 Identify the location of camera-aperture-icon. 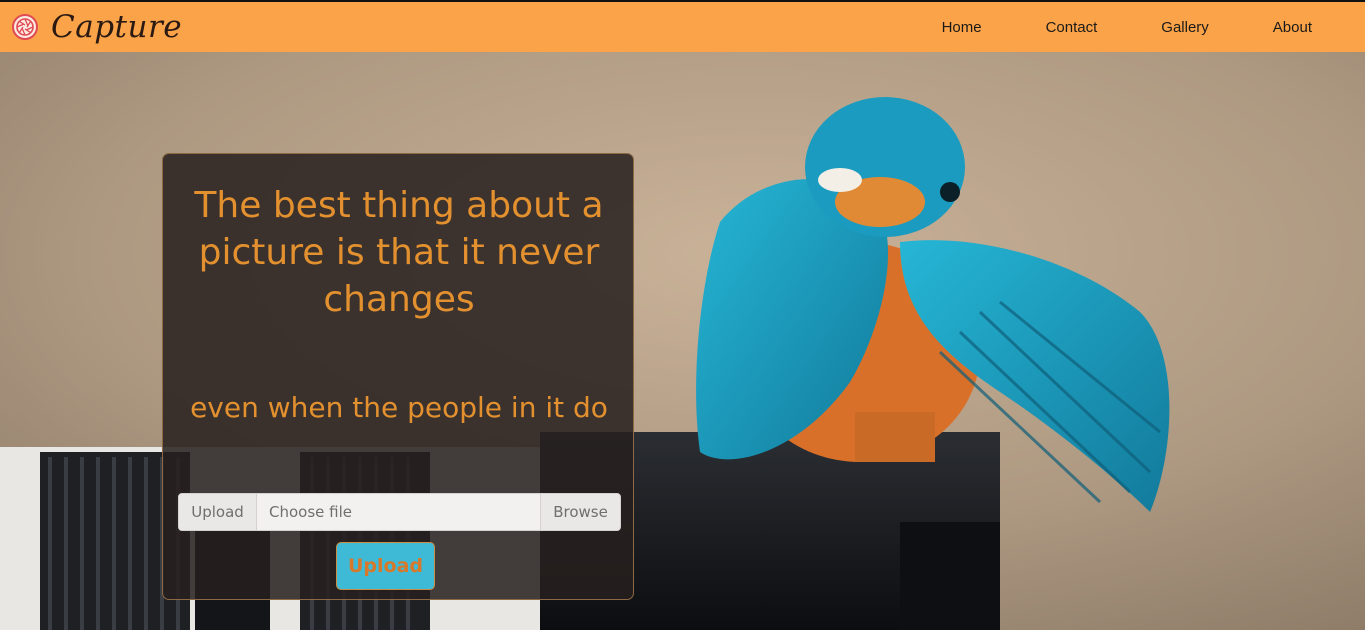
(25, 27).